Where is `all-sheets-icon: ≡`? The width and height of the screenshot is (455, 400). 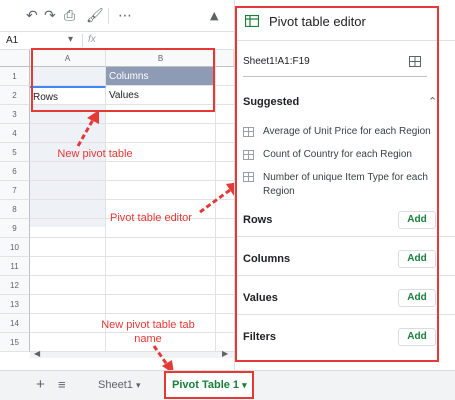
all-sheets-icon: ≡ is located at coordinates (62, 384).